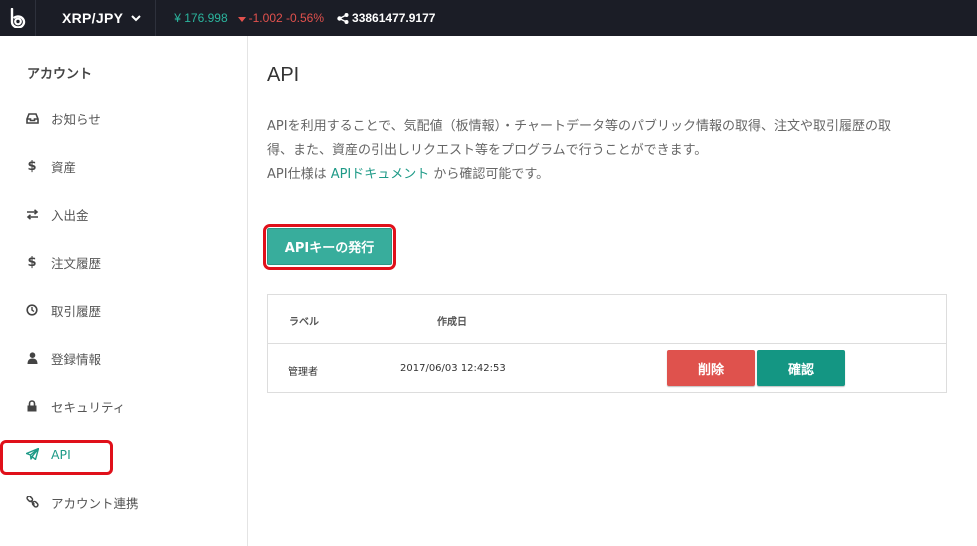 This screenshot has height=546, width=977. I want to click on sidebar-item-order-history: $ 注文履歴, so click(123, 262).